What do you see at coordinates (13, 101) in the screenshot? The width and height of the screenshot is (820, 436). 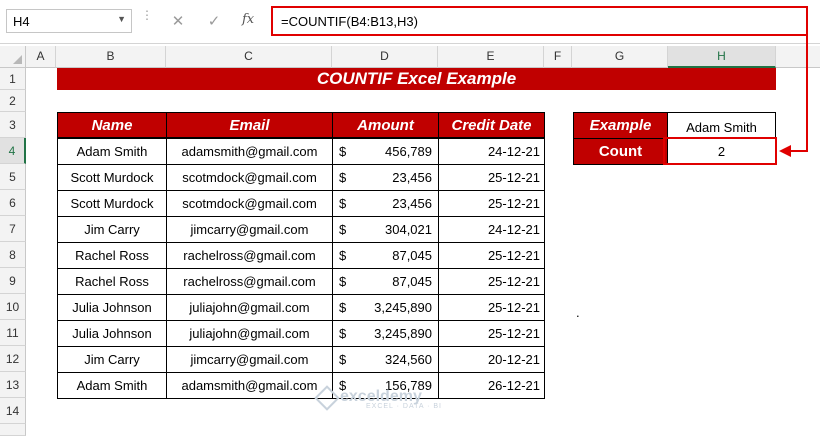 I see `row-header-2: 2` at bounding box center [13, 101].